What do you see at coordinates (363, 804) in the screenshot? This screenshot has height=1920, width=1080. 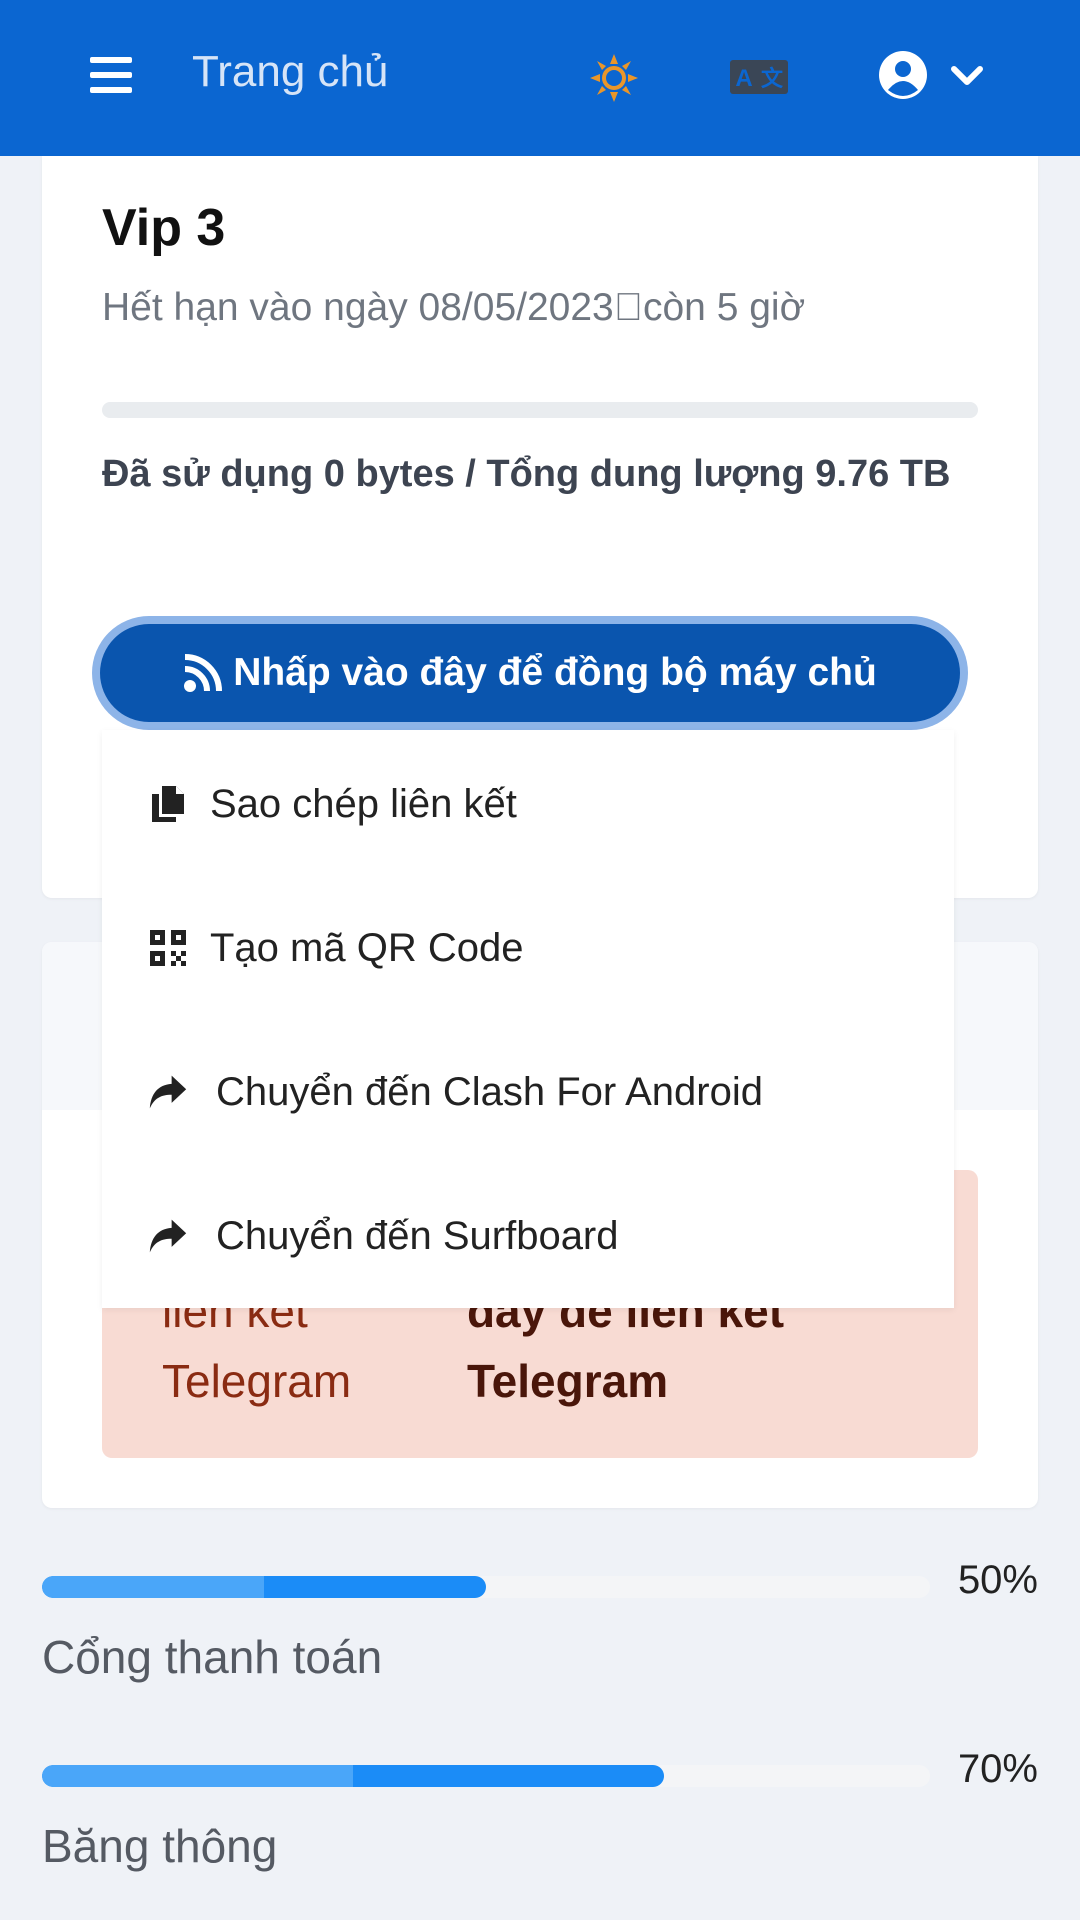 I see `menu-item-label: Sao chép liên kết` at bounding box center [363, 804].